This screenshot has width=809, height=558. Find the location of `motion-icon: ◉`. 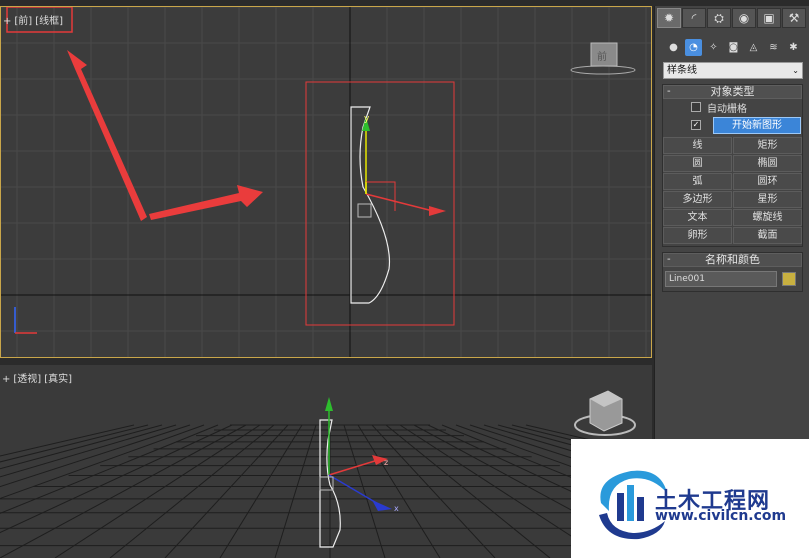

motion-icon: ◉ is located at coordinates (744, 18).